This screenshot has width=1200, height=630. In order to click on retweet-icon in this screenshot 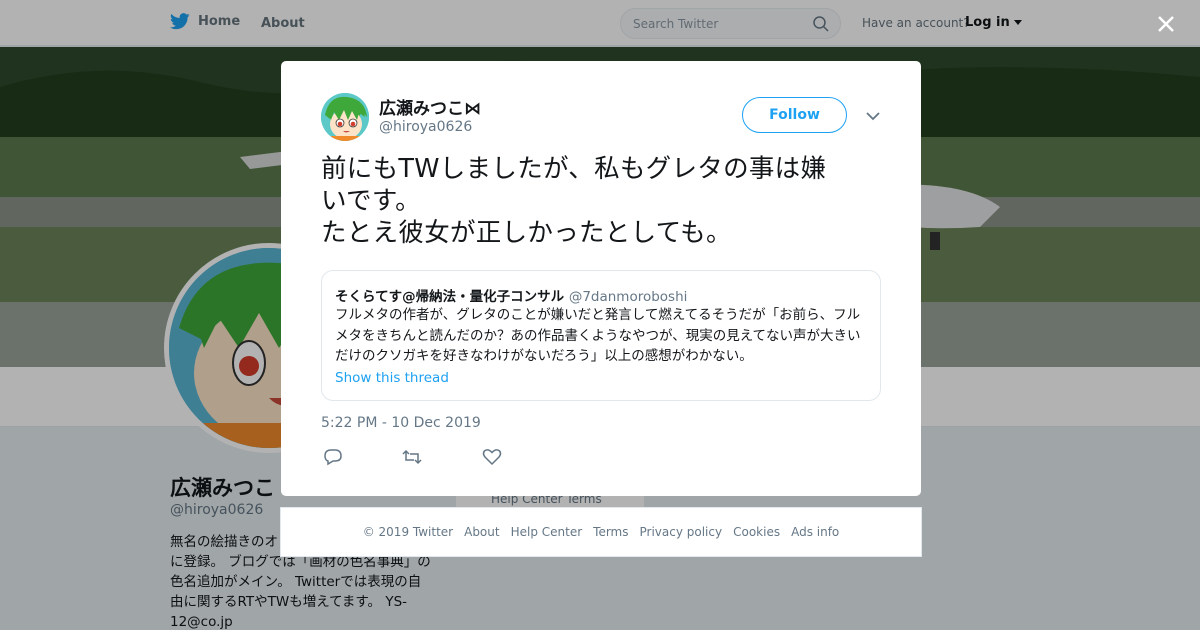, I will do `click(412, 457)`.